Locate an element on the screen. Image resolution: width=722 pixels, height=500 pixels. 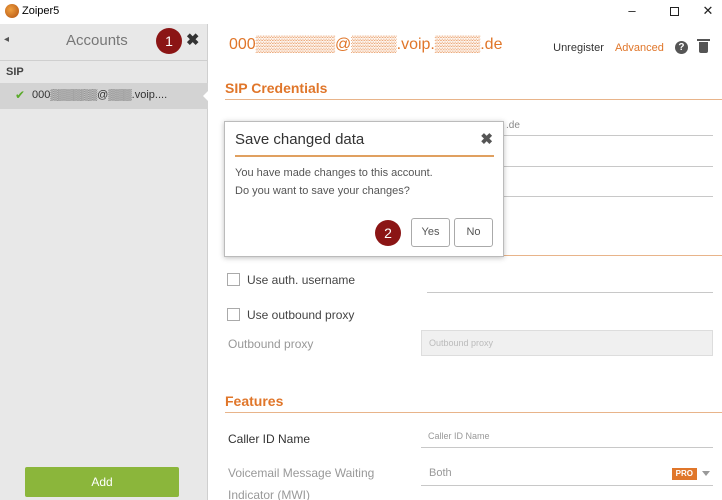
domain-field-value: .de is located at coordinates (513, 125).